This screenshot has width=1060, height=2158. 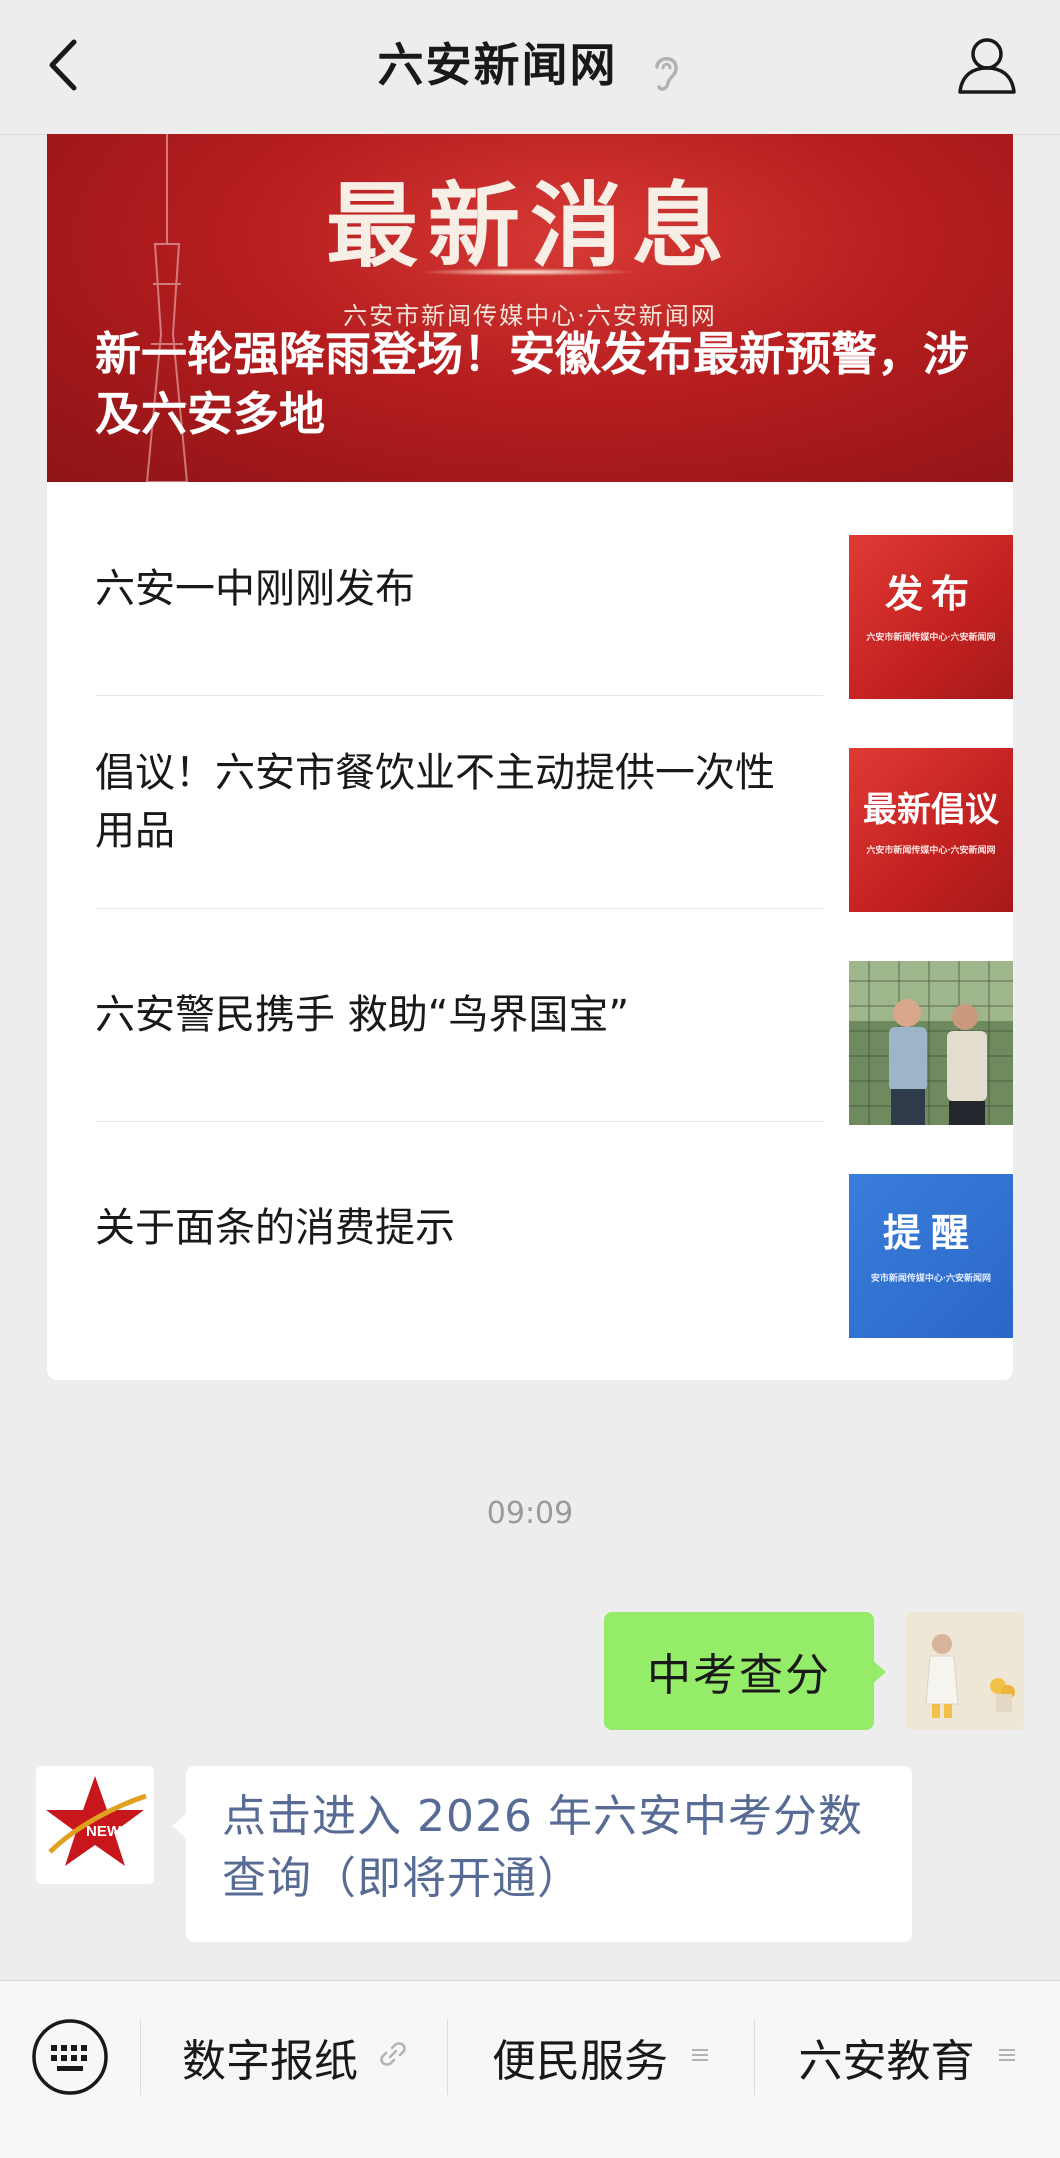 I want to click on received-message-link: 点击进入 2026 年六安中考分数查询（即将开通）, so click(x=549, y=1854).